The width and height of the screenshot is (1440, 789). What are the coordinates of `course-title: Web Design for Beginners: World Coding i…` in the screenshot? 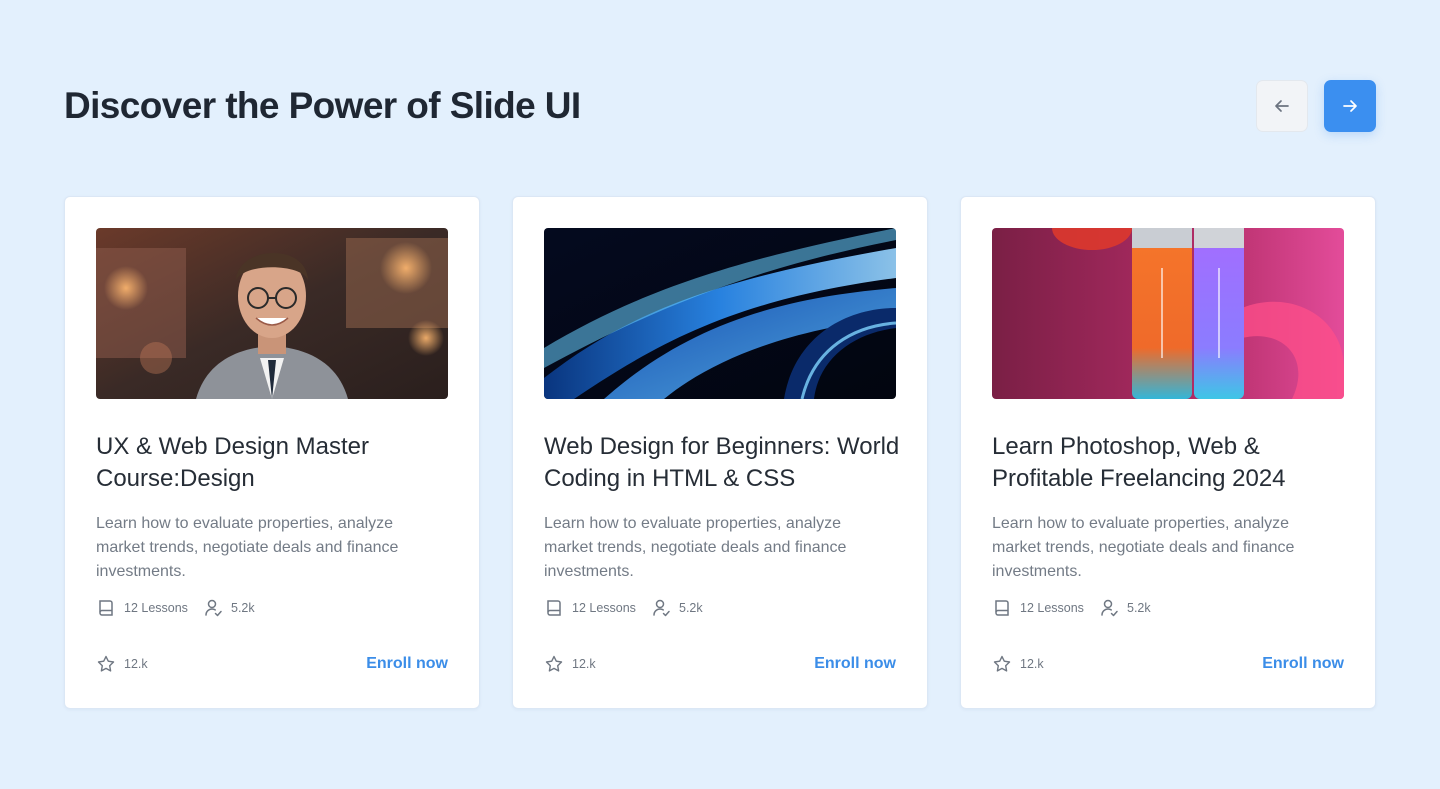 It's located at (724, 463).